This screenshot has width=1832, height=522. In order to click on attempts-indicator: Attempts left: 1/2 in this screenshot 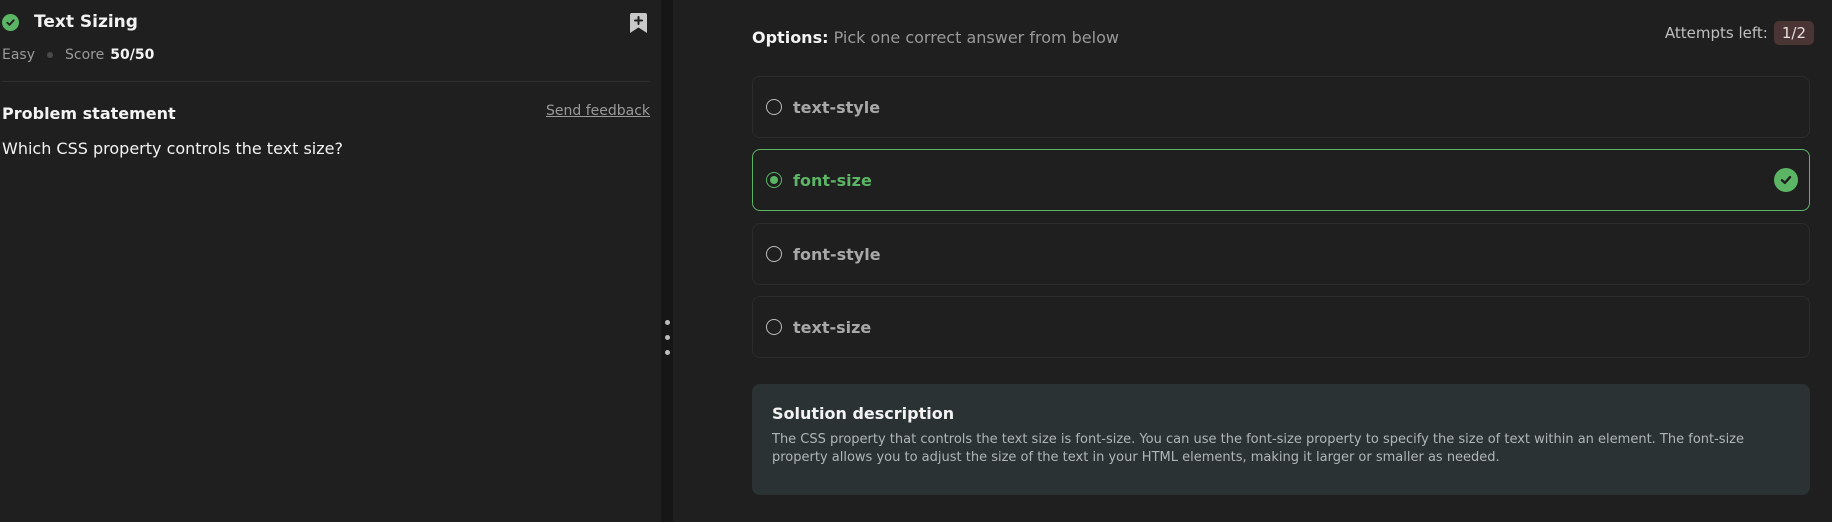, I will do `click(1739, 33)`.